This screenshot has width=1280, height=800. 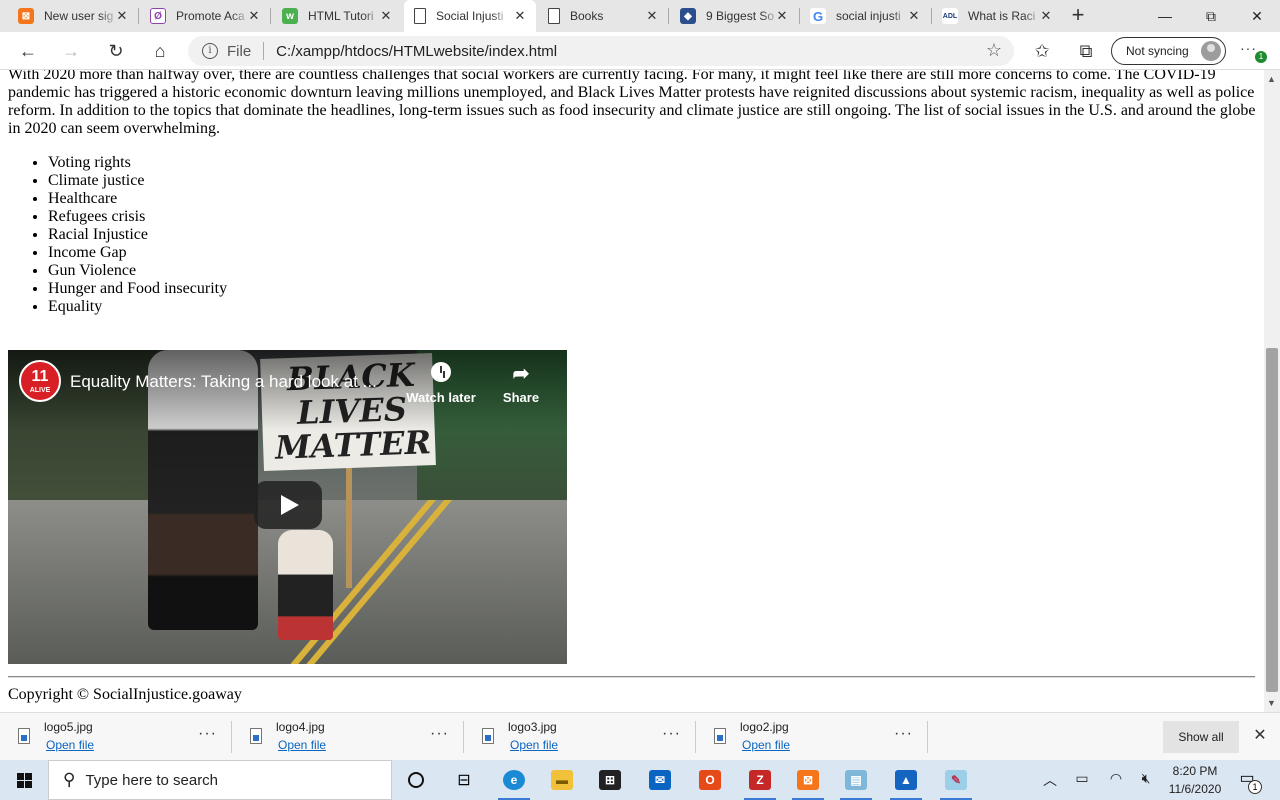 I want to click on tab-4: Books ✕, so click(x=603, y=16).